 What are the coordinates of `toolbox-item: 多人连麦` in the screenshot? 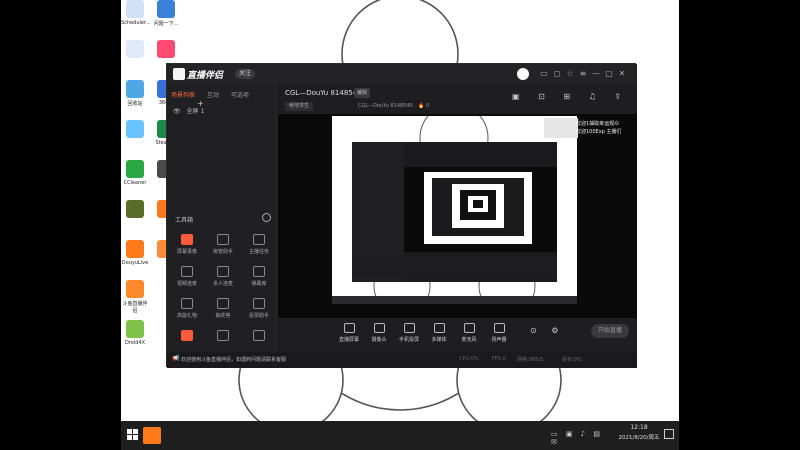 It's located at (223, 276).